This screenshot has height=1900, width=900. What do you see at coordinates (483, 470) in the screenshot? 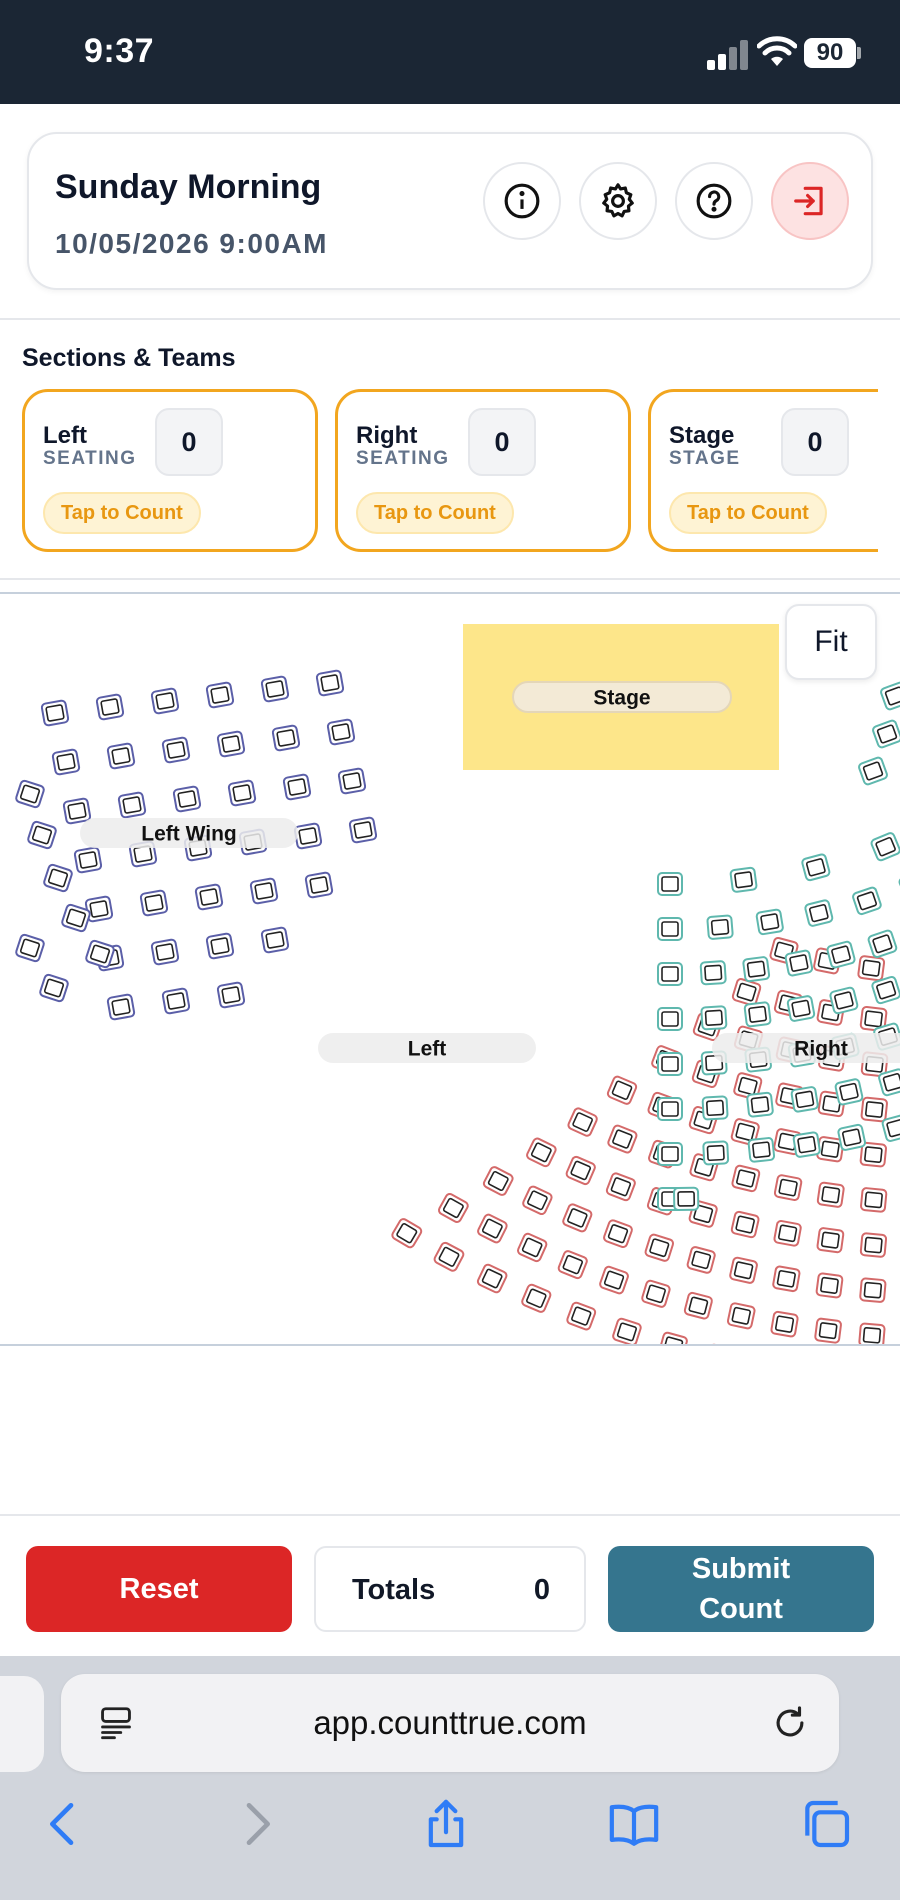
I see `section-card-right: Right SEATING 0 Tap to Count` at bounding box center [483, 470].